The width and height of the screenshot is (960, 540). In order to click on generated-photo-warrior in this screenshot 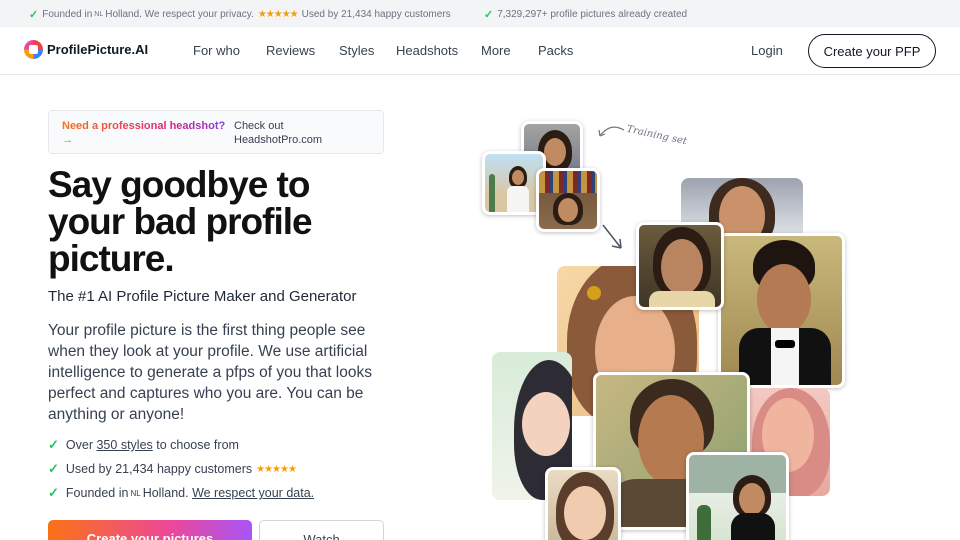, I will do `click(680, 266)`.